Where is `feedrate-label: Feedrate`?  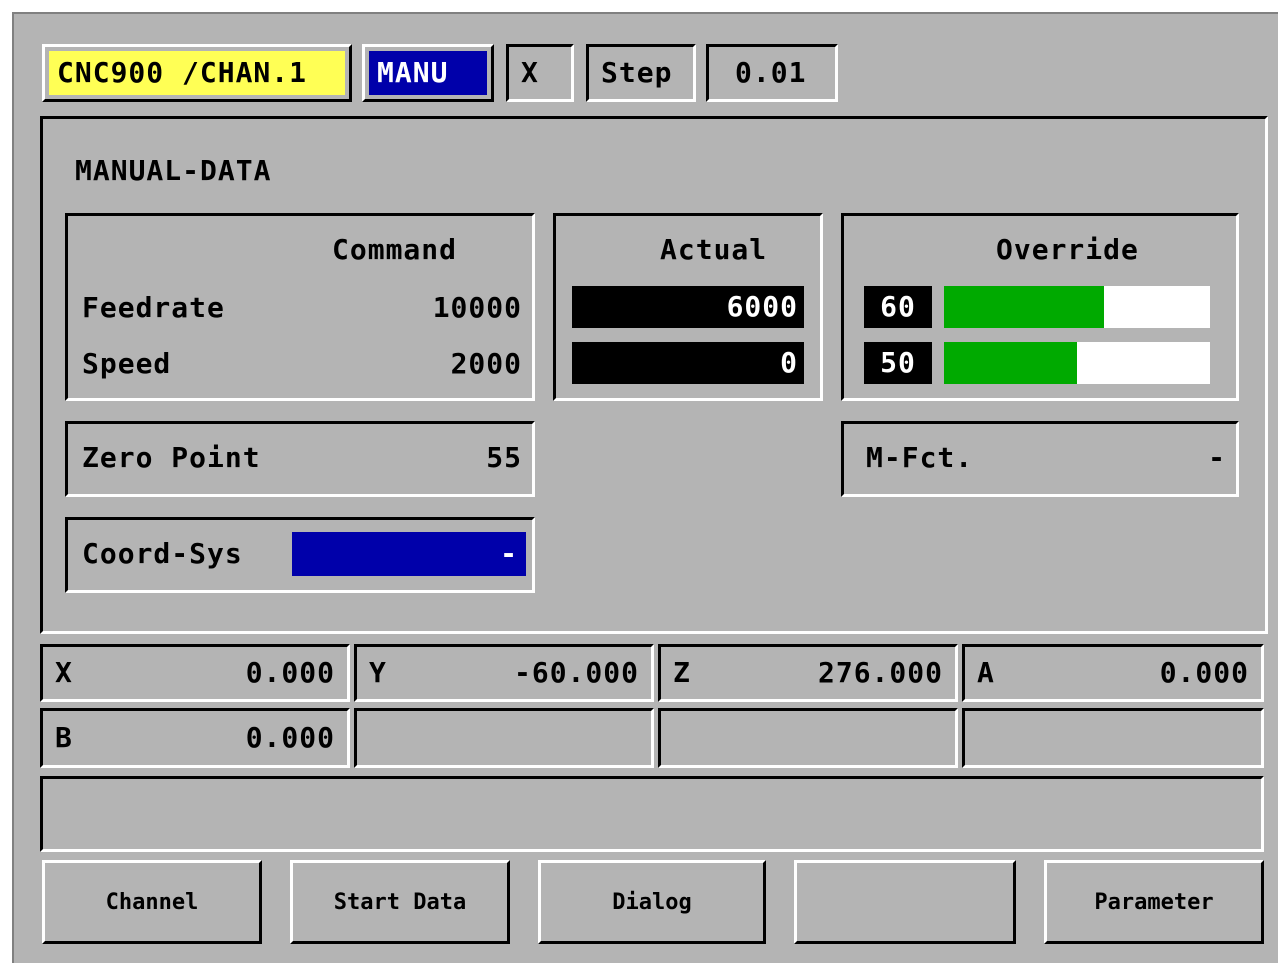
feedrate-label: Feedrate is located at coordinates (153, 307).